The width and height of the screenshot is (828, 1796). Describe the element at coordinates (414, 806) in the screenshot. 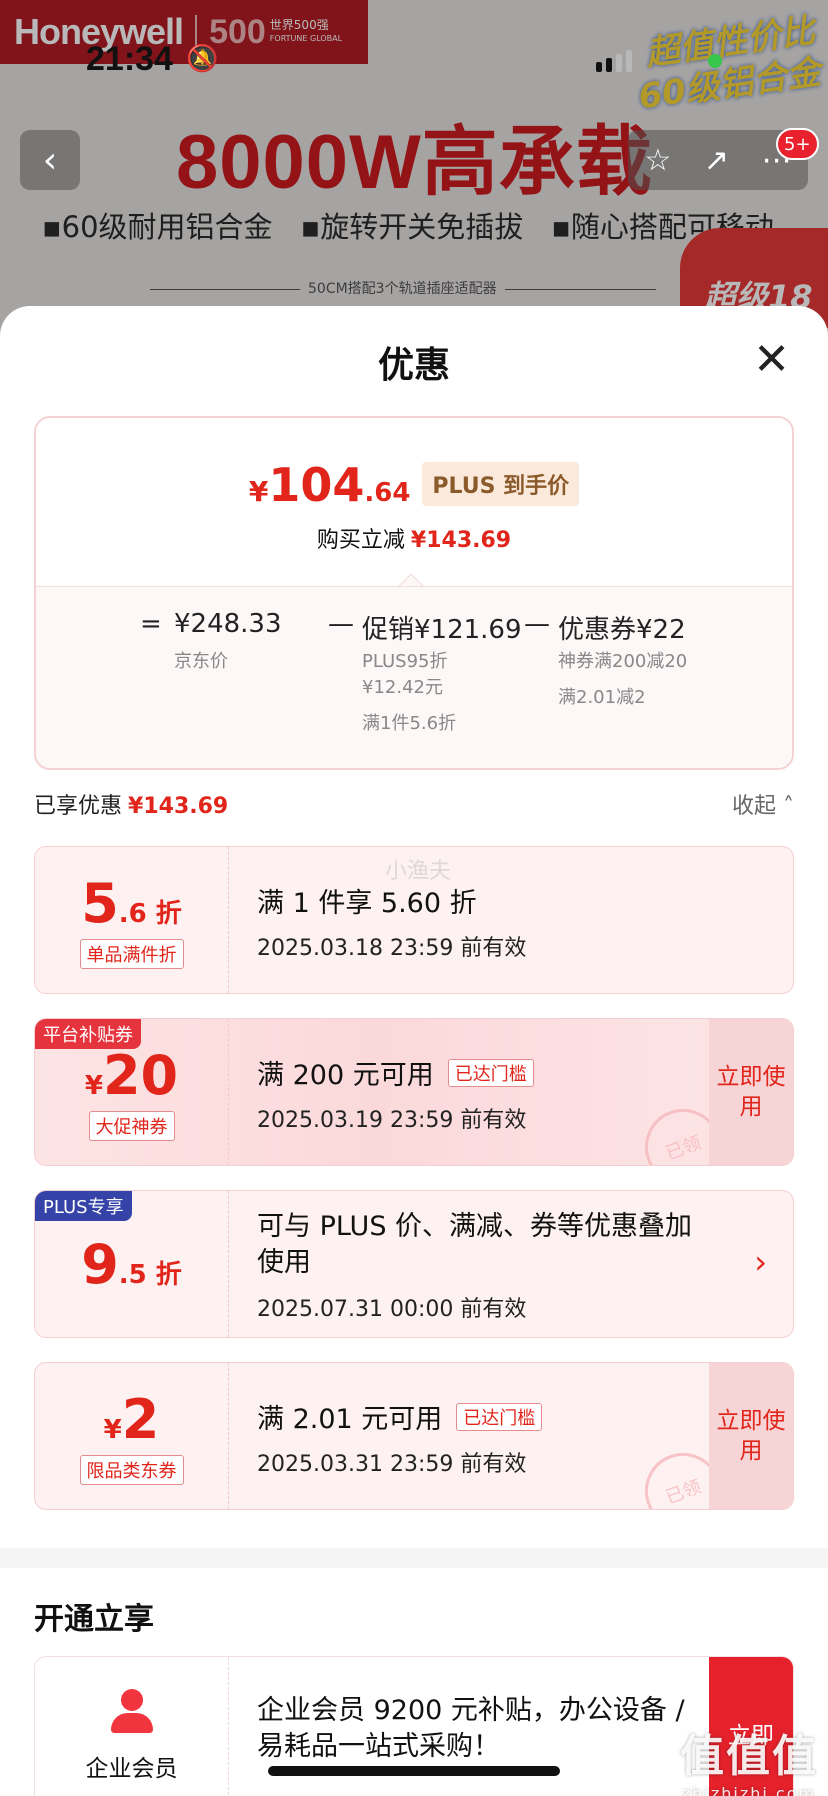

I see `enjoyed-discount-row: 已享优惠 ¥143.69 收起 ˄` at that location.